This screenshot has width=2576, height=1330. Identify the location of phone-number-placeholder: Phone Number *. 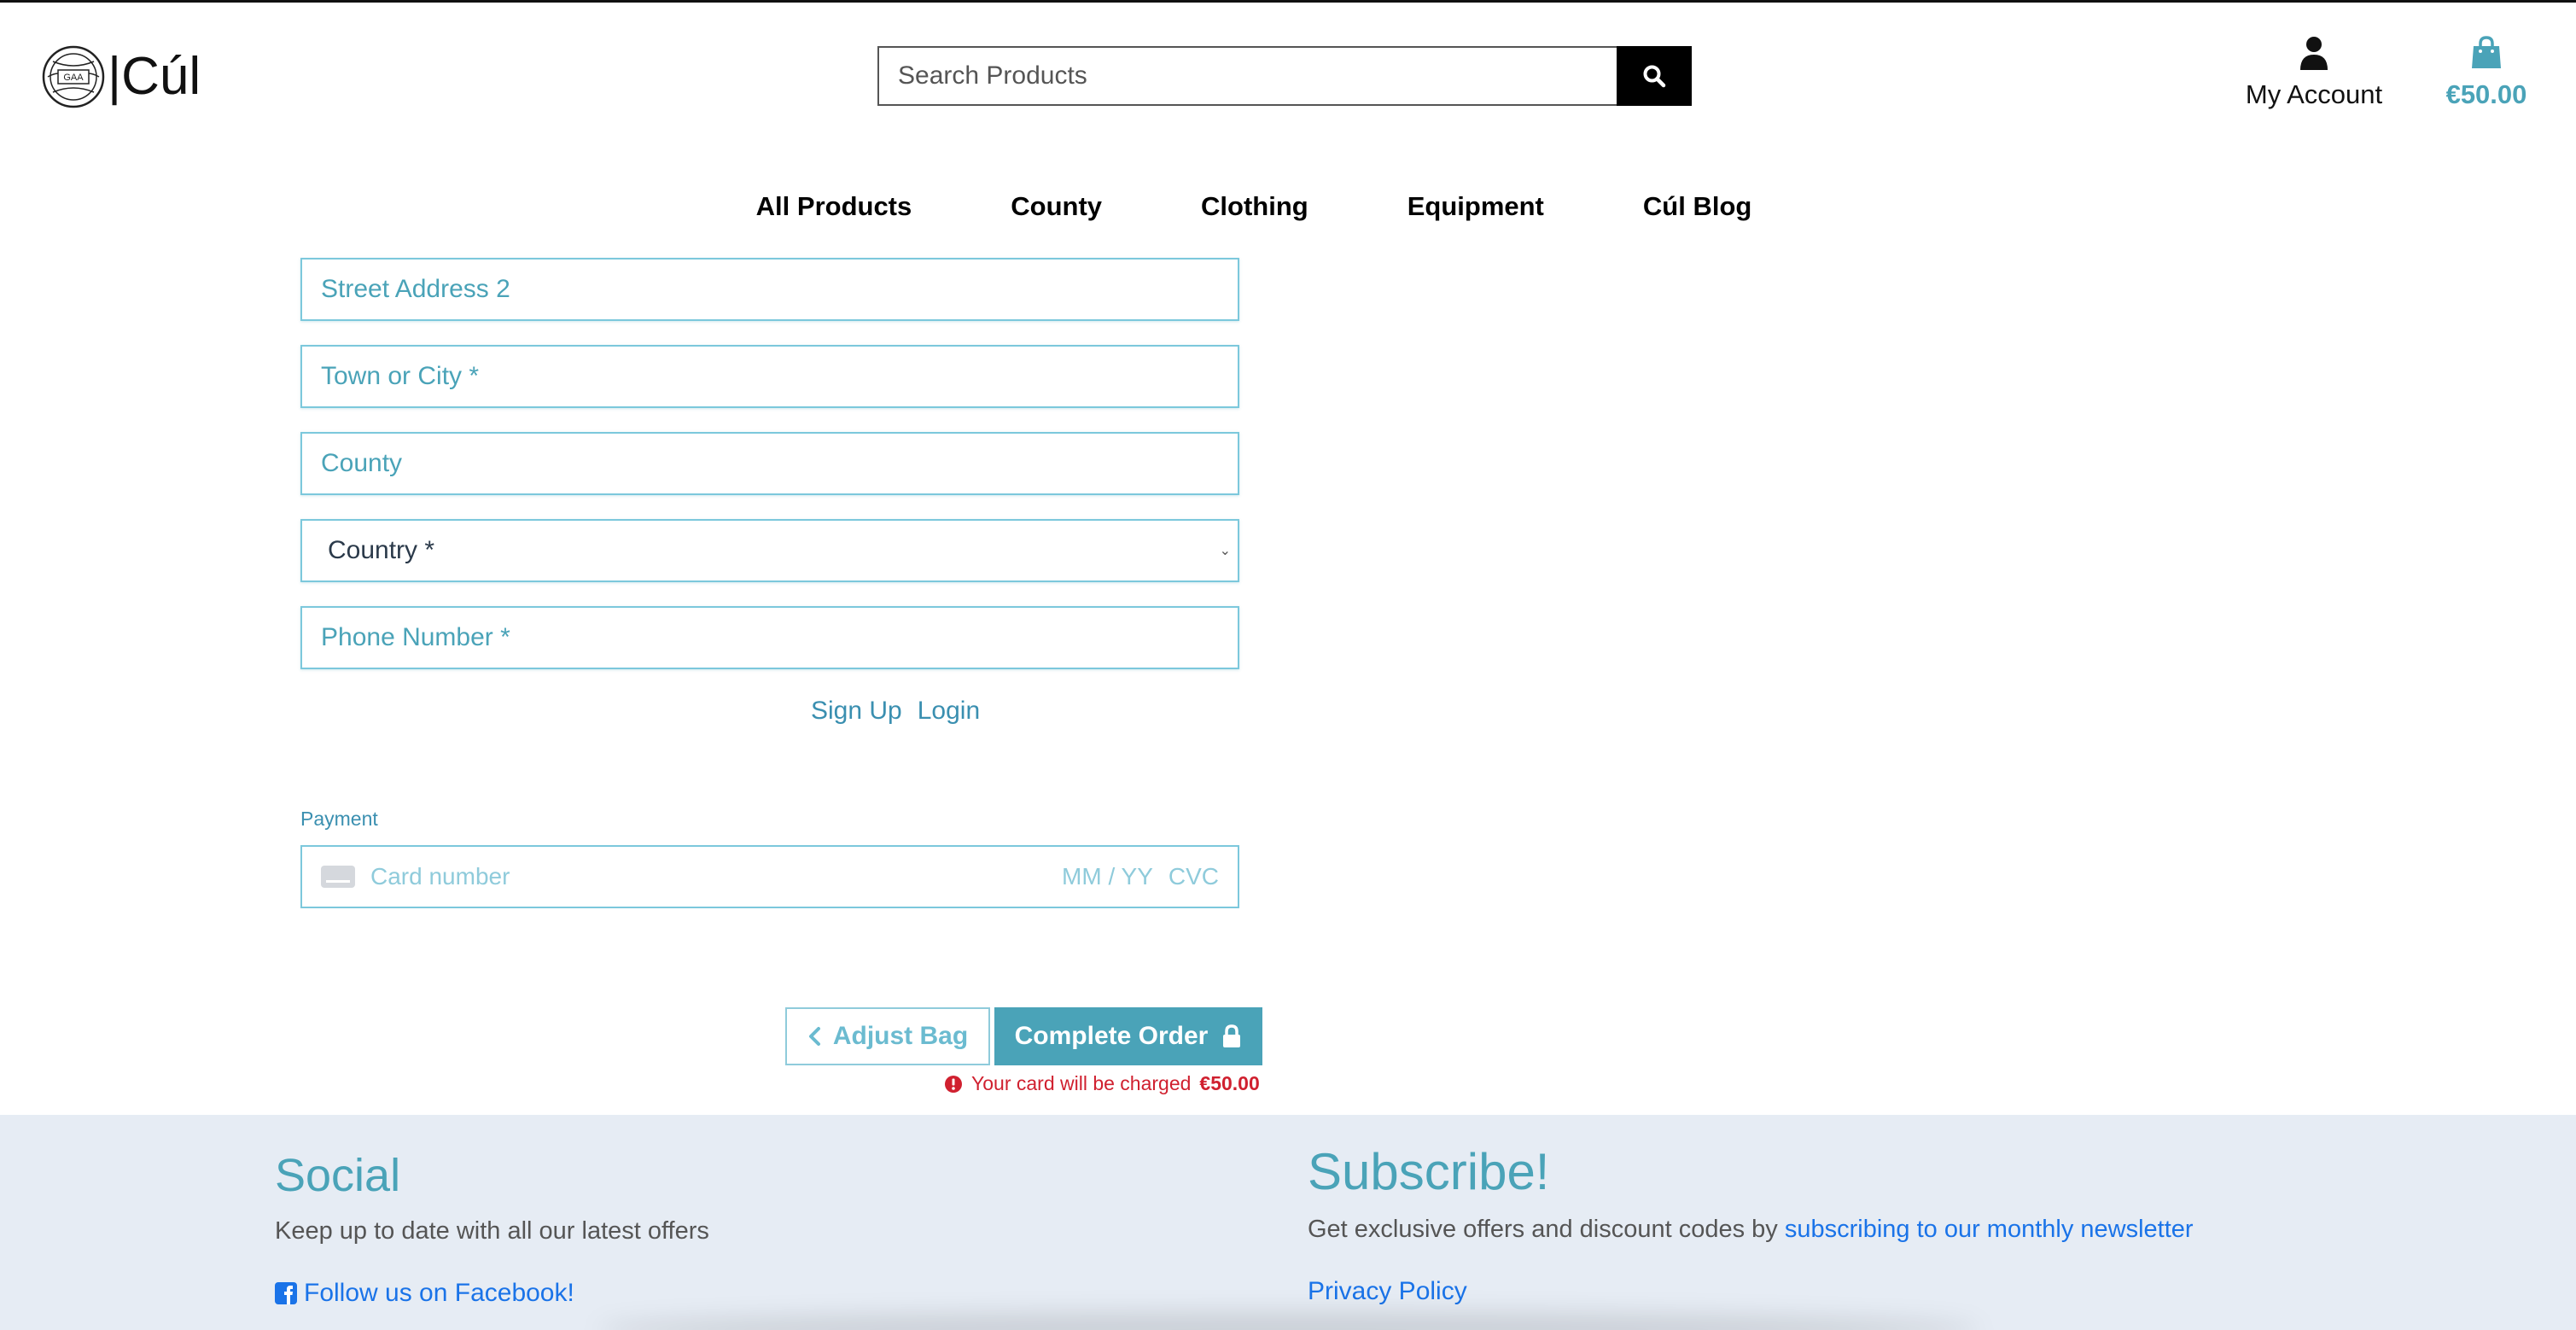
(415, 637).